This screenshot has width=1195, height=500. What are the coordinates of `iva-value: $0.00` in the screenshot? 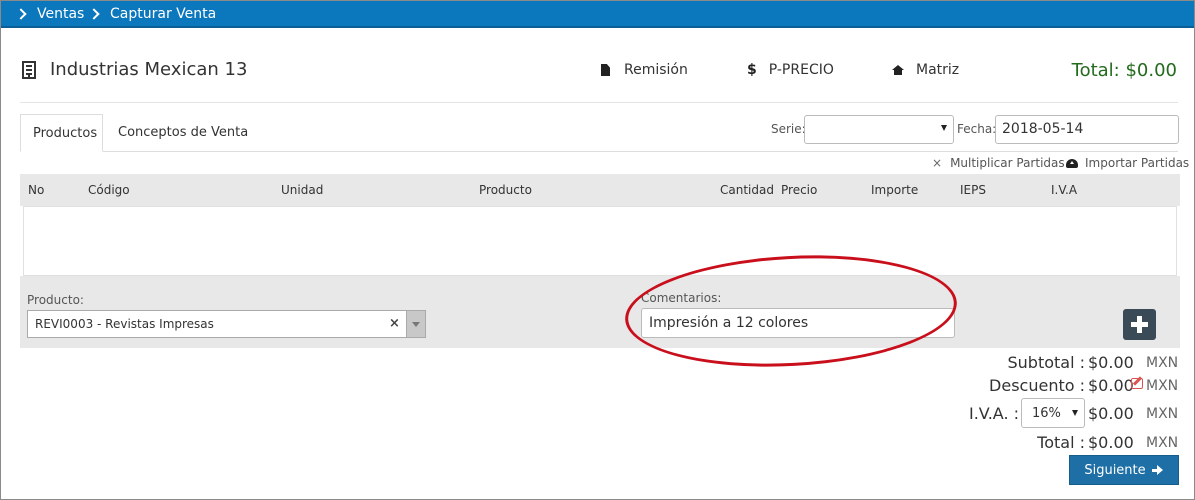 It's located at (1111, 413).